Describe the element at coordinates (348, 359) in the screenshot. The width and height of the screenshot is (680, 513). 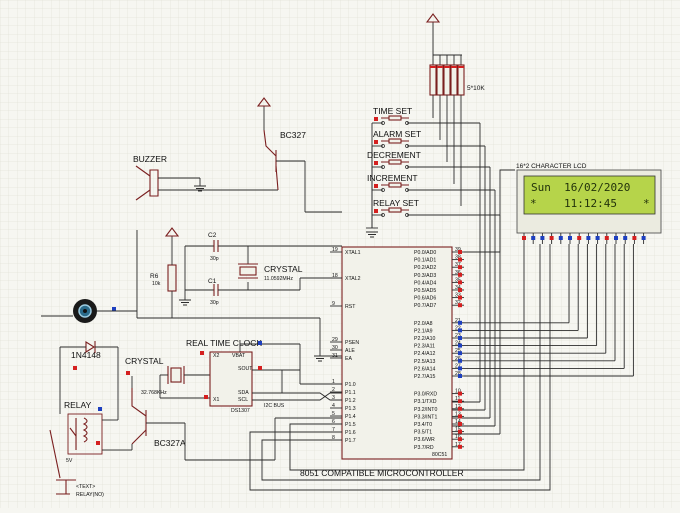
I see `mcu-pin-ea: EA` at that location.